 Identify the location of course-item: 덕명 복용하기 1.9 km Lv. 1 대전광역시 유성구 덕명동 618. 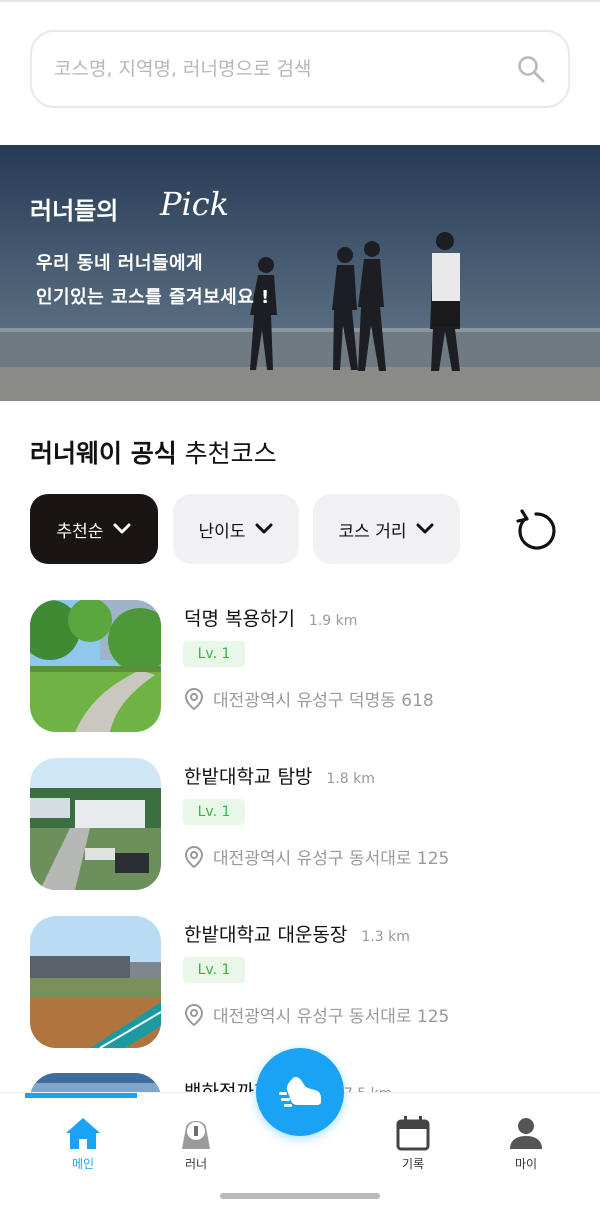
(310, 666).